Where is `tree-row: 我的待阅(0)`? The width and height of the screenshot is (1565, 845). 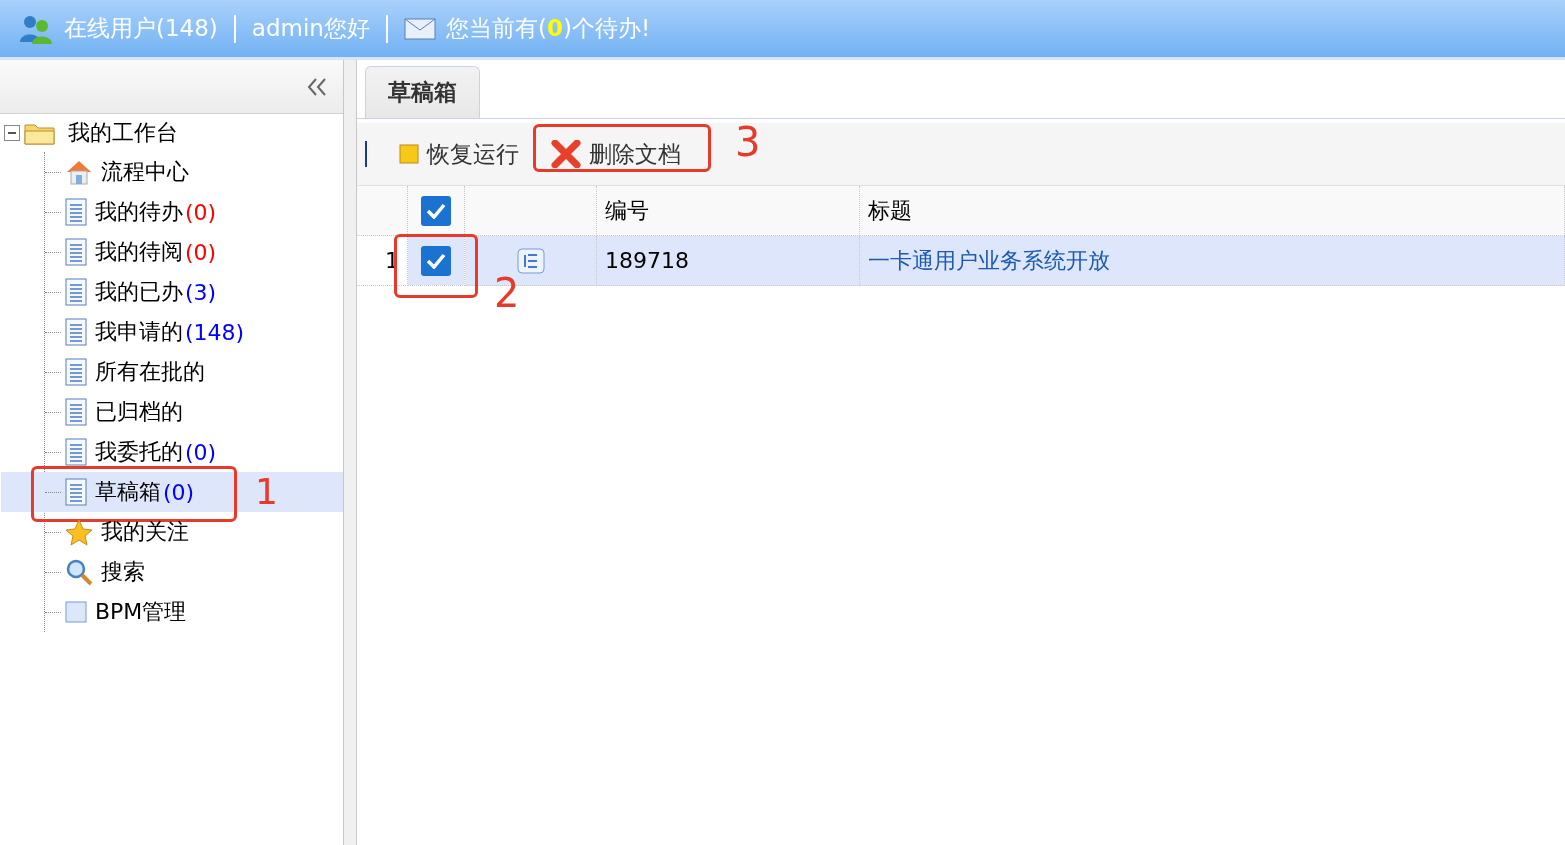 tree-row: 我的待阅(0) is located at coordinates (194, 252).